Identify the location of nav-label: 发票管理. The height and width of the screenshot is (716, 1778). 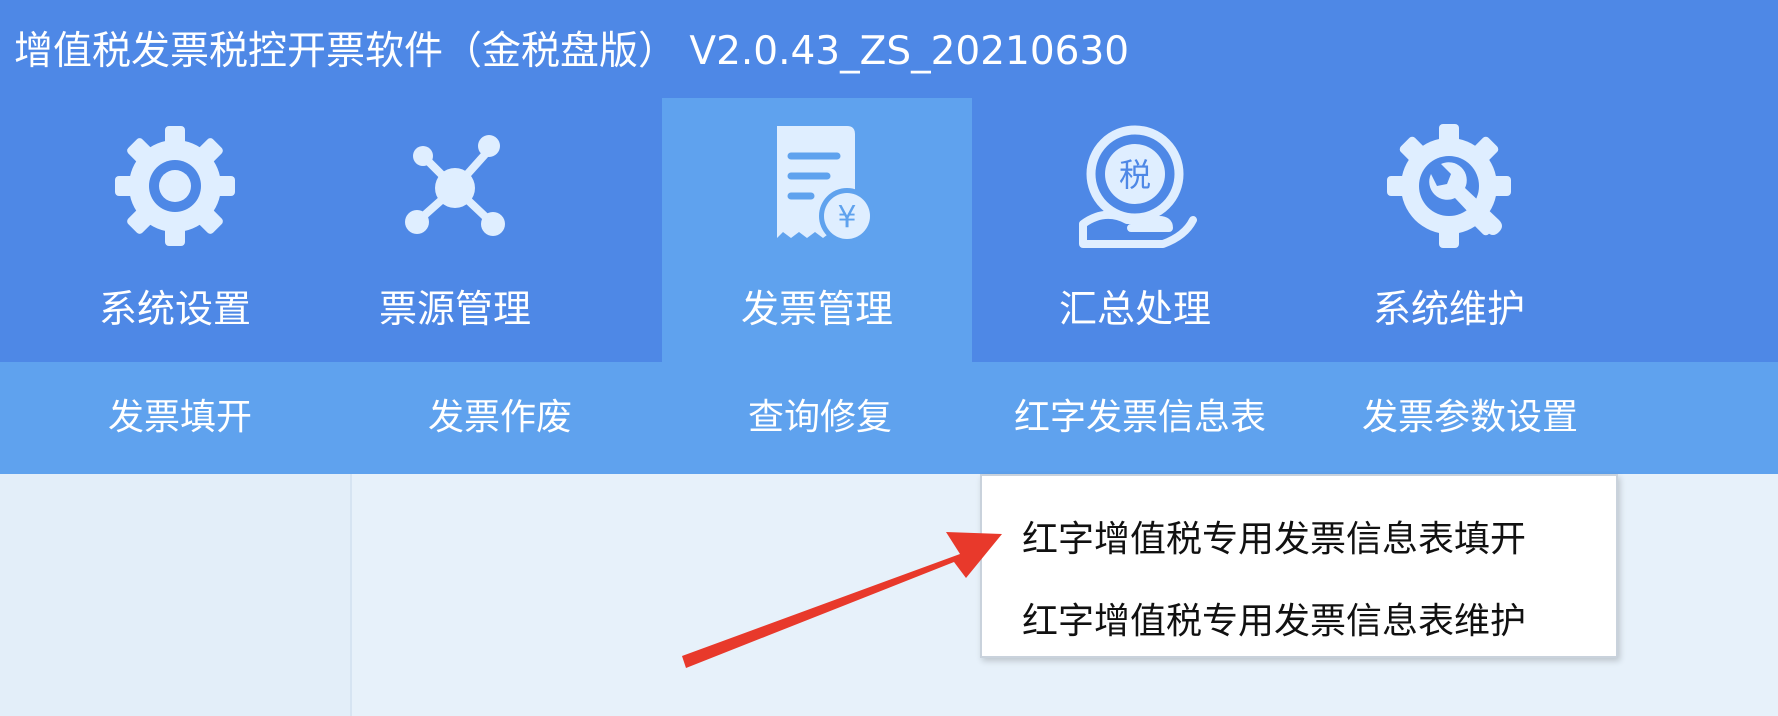
(816, 309).